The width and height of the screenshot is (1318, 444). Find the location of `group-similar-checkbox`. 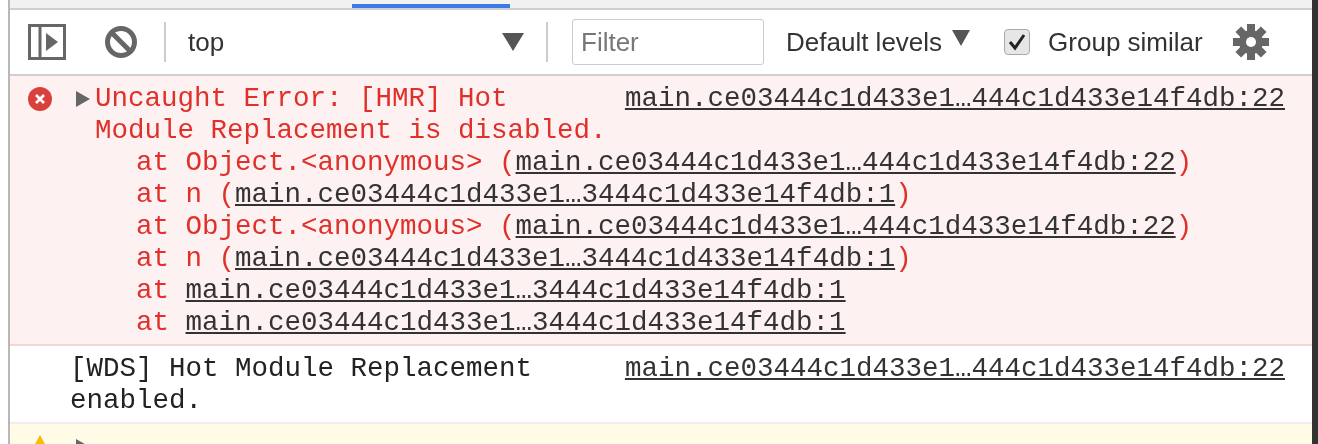

group-similar-checkbox is located at coordinates (1017, 42).